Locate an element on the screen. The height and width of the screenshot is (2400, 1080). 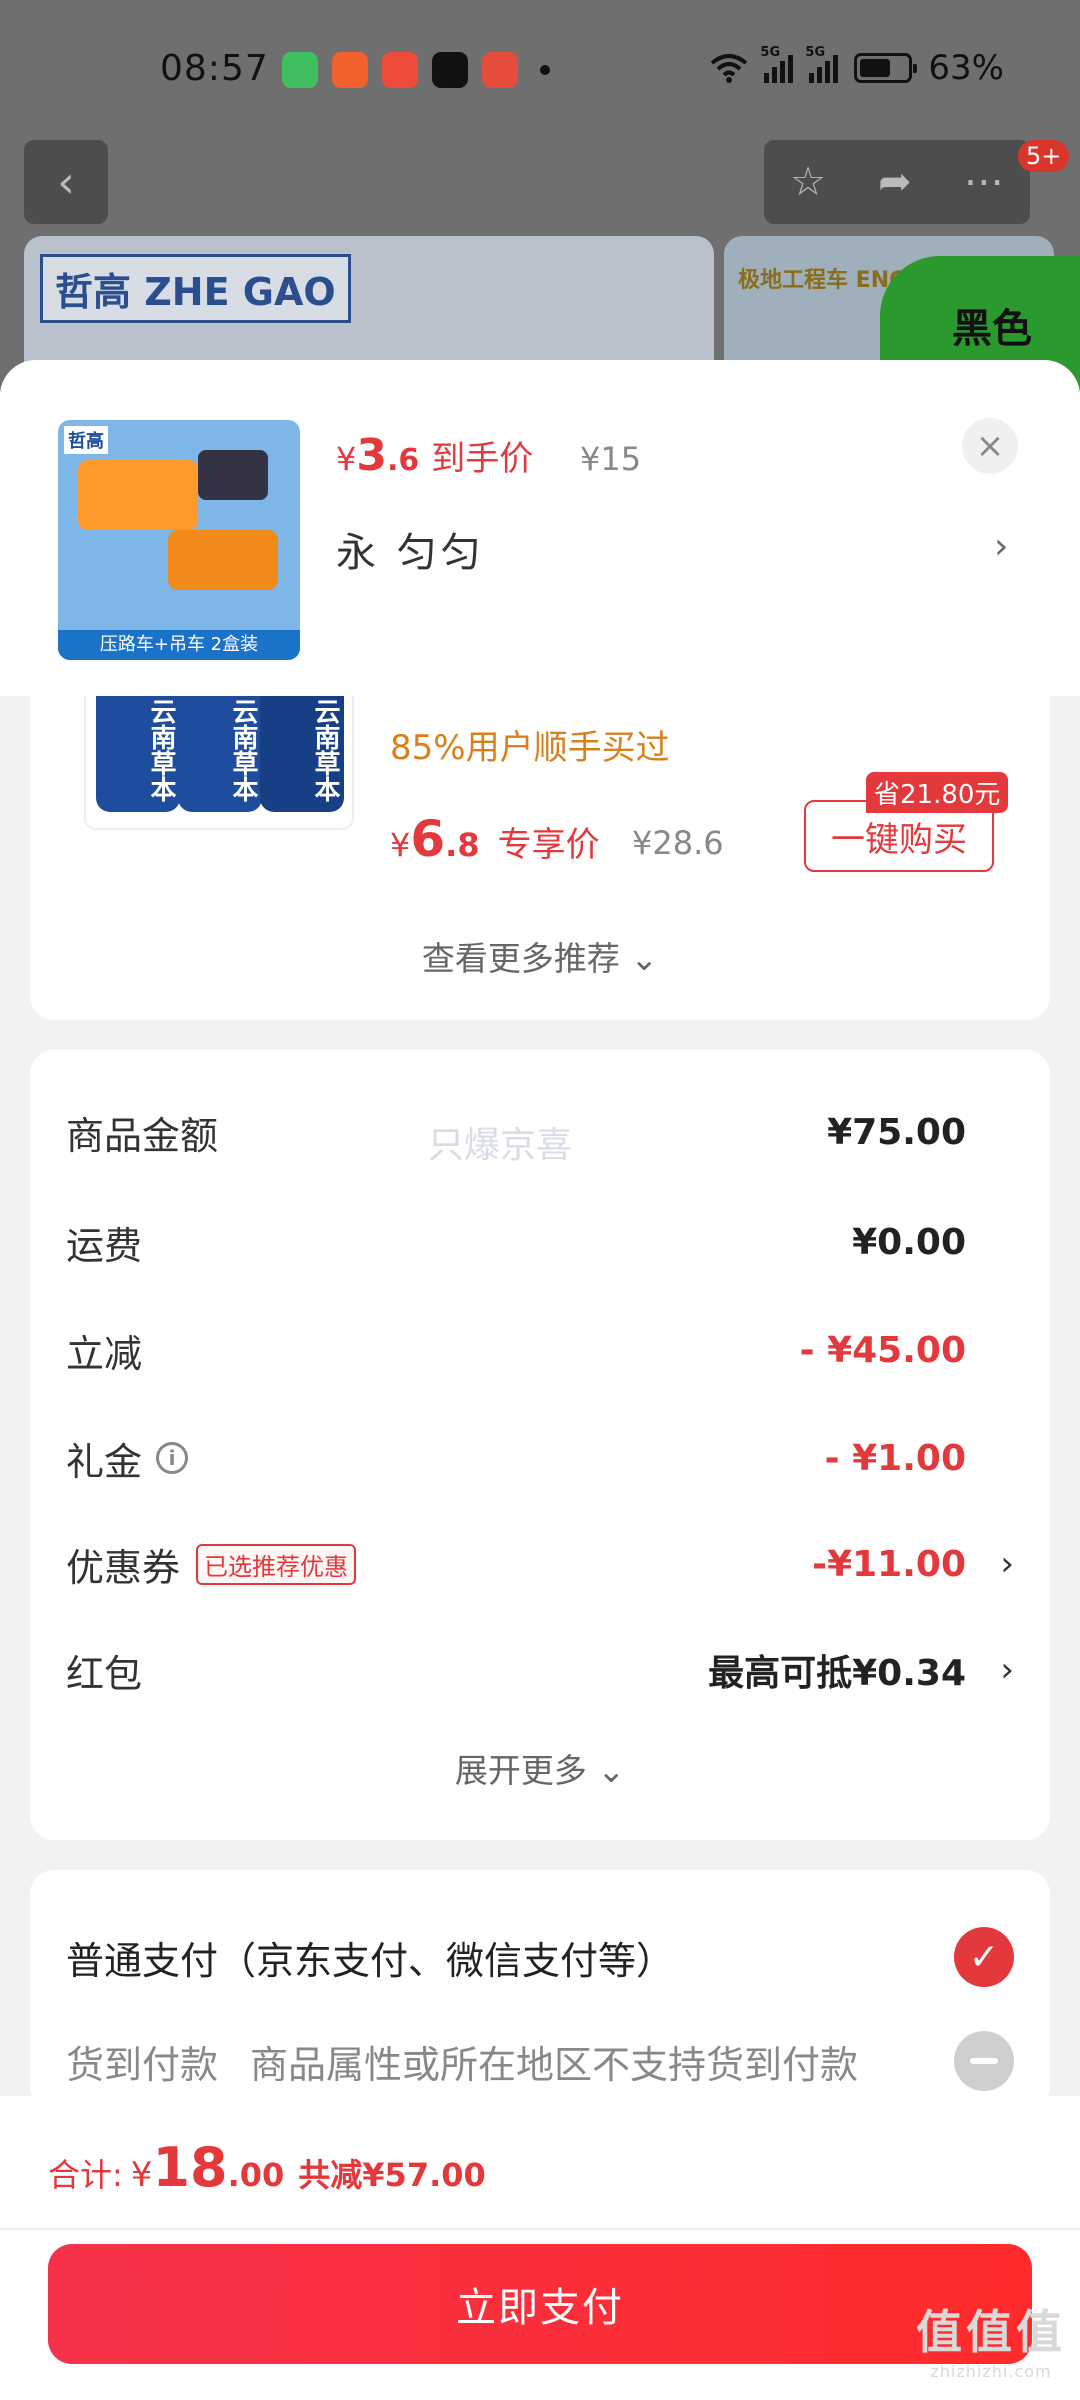
payment-method-card: 普通支付（京东支付、微信支付等） ✓ 货到付款 商品属性或所在地区不支持货到付款 is located at coordinates (540, 1990).